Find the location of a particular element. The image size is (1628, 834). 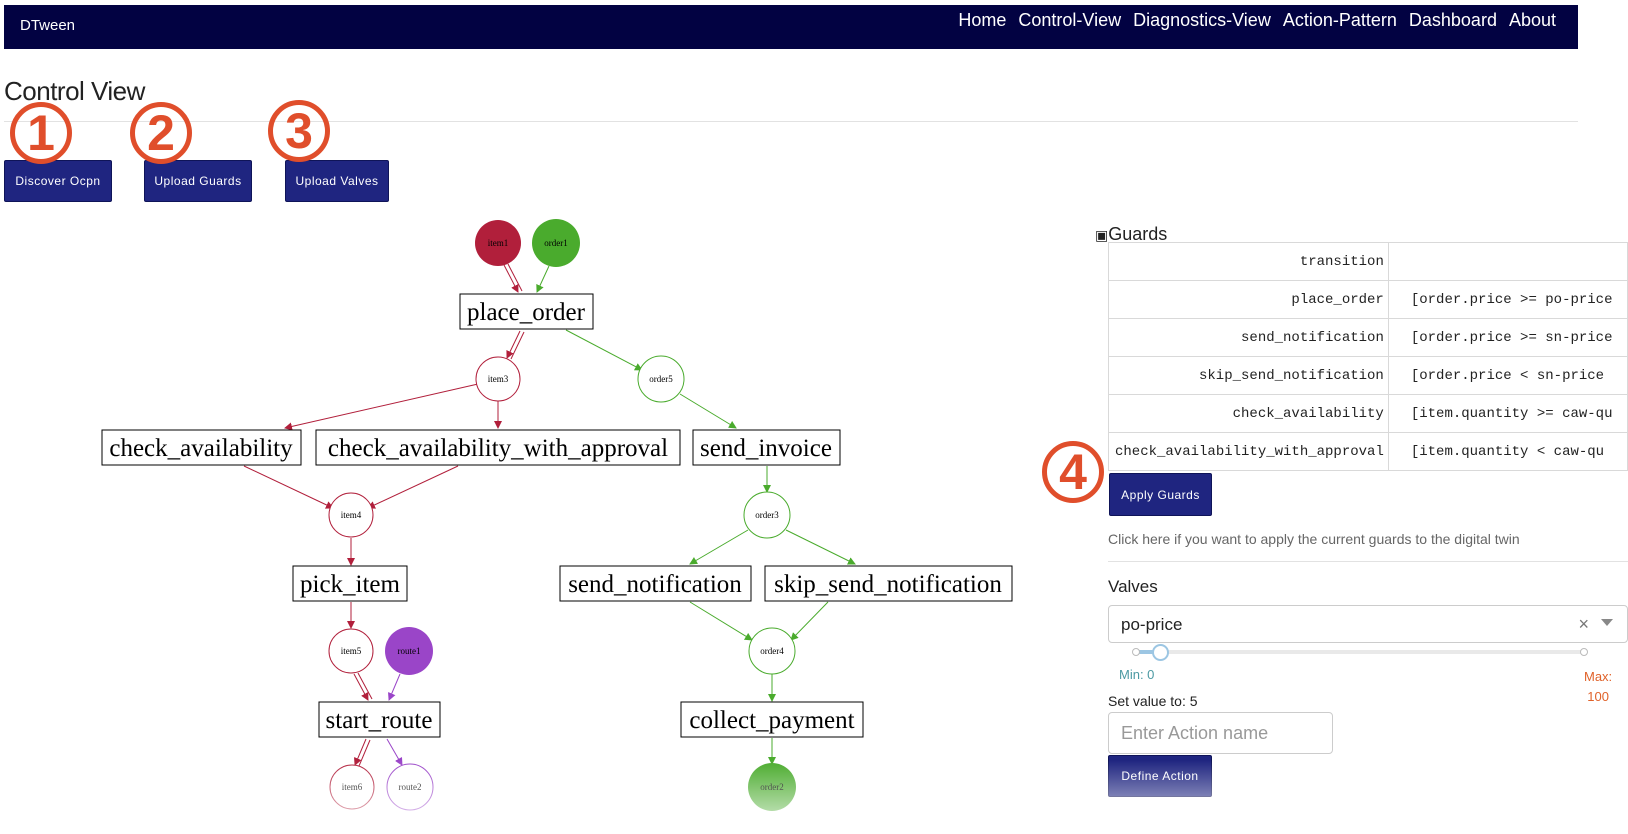

table-header-row: transition is located at coordinates (1368, 261).